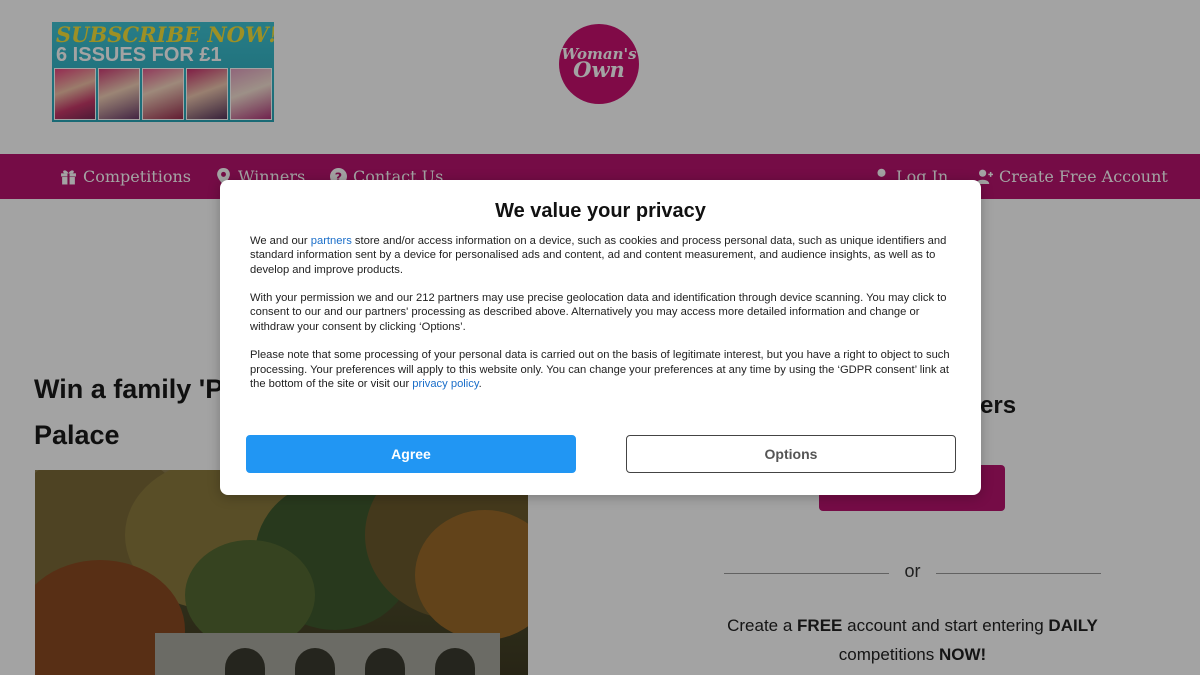 The image size is (1200, 675). Describe the element at coordinates (280, 241) in the screenshot. I see `consent-text: We and our` at that location.